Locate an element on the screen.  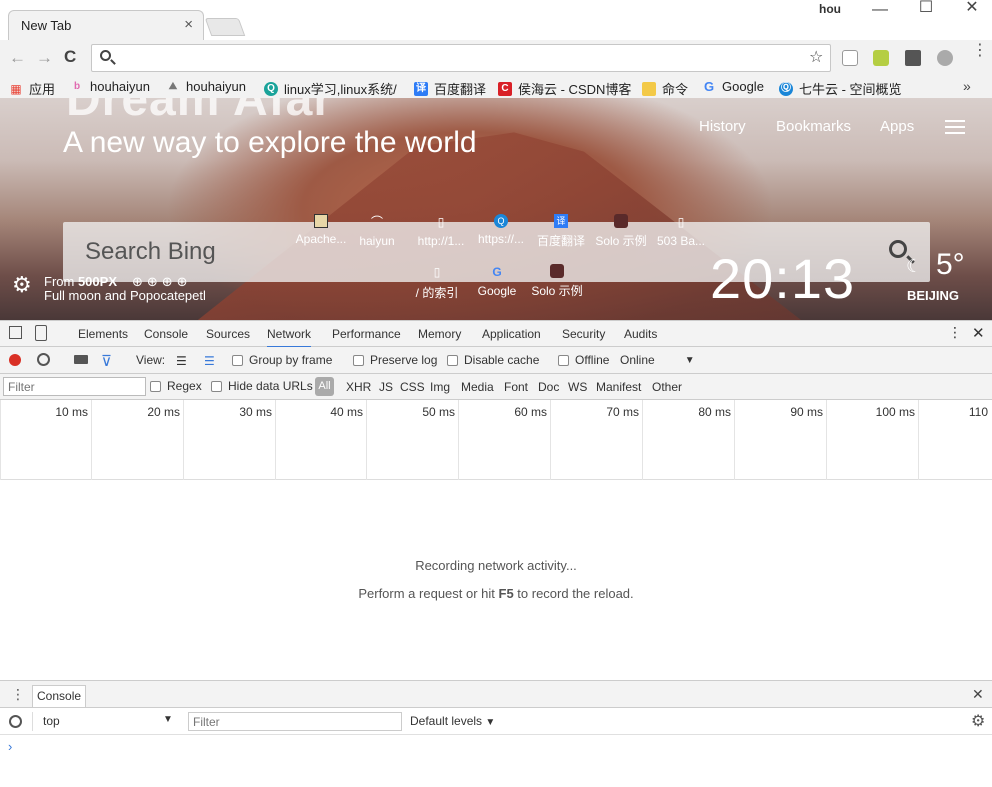
bookmark-houhaiyun-1: b houhaiyun is located at coordinates (110, 86).